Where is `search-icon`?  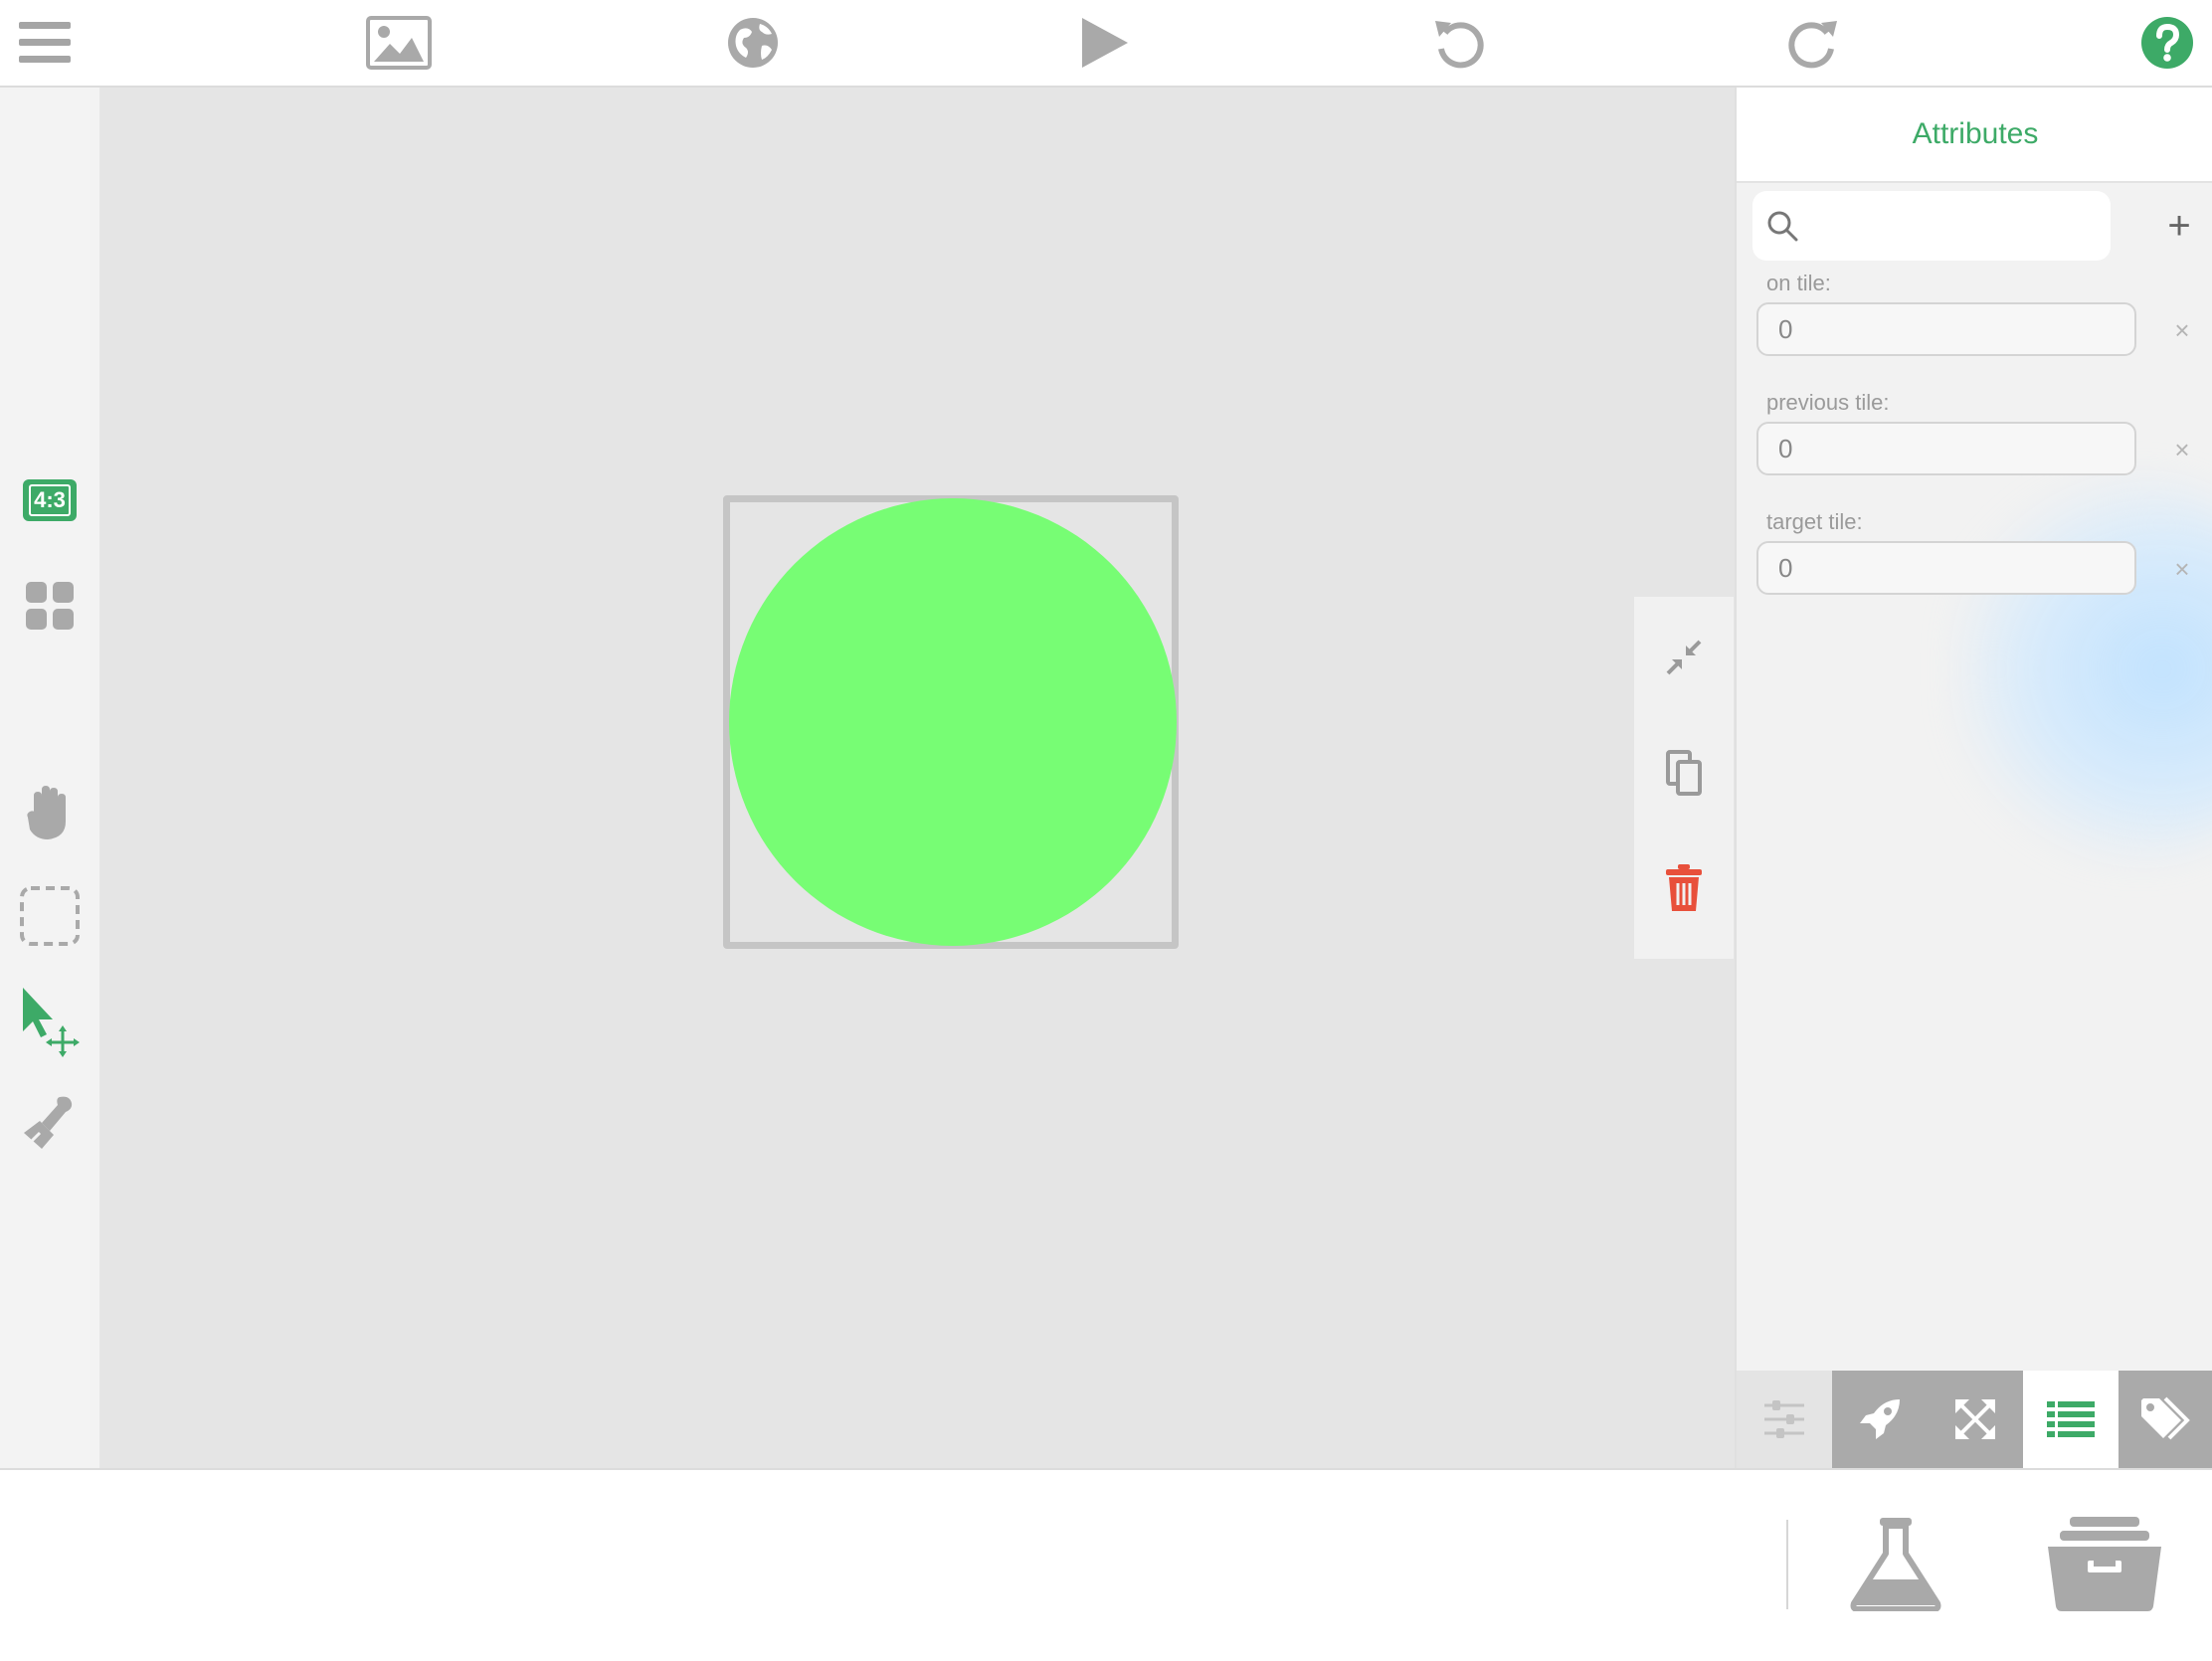
search-icon is located at coordinates (1782, 226).